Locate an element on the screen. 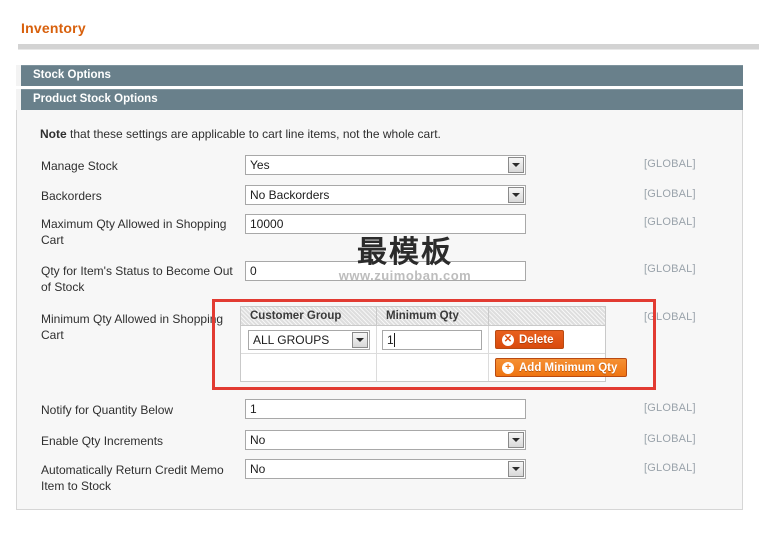 This screenshot has height=533, width=759. field-label-manage-stock: Manage Stock is located at coordinates (79, 166).